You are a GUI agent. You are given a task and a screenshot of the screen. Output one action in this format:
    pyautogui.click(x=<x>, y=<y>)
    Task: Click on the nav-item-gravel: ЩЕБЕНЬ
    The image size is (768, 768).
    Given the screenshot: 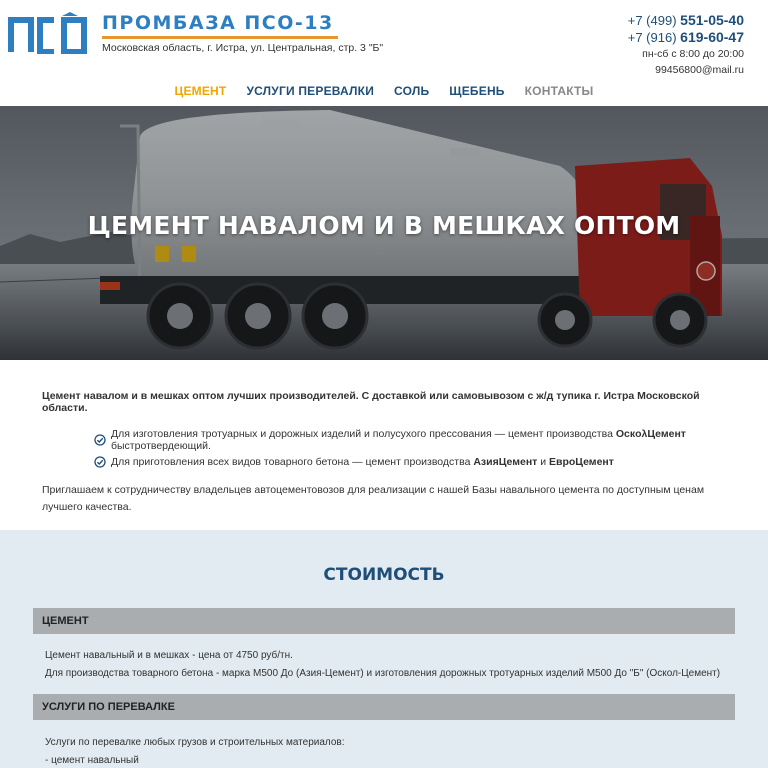 What is the action you would take?
    pyautogui.click(x=476, y=91)
    